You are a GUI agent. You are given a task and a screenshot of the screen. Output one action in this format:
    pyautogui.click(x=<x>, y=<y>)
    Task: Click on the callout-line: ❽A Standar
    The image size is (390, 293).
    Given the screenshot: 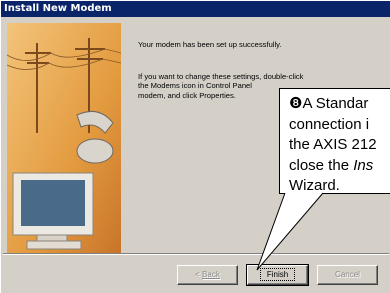 What is the action you would take?
    pyautogui.click(x=339, y=104)
    